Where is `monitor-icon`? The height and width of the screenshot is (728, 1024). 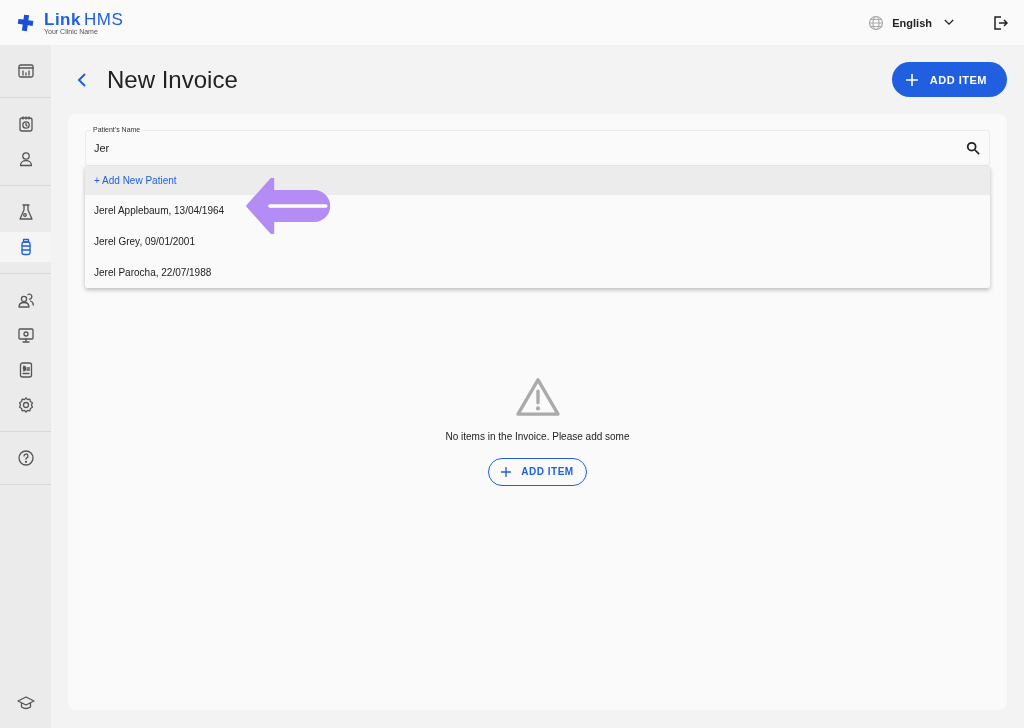
monitor-icon is located at coordinates (25, 335).